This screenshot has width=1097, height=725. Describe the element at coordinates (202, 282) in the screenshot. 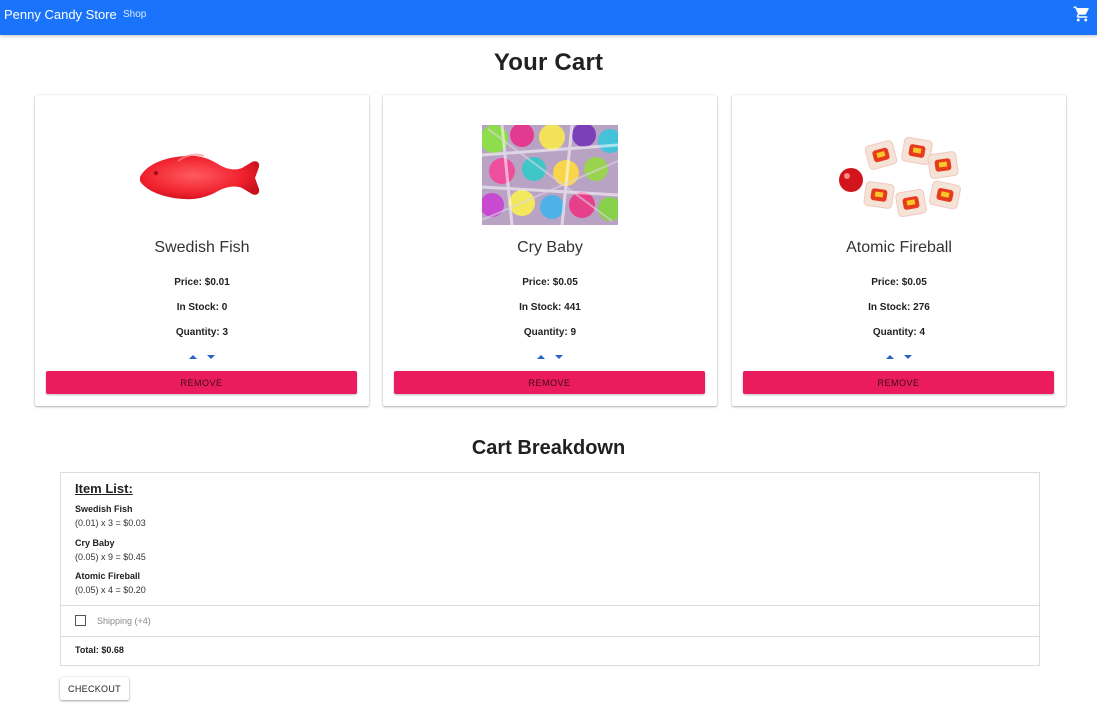

I see `item-price: Price: $0.01` at that location.